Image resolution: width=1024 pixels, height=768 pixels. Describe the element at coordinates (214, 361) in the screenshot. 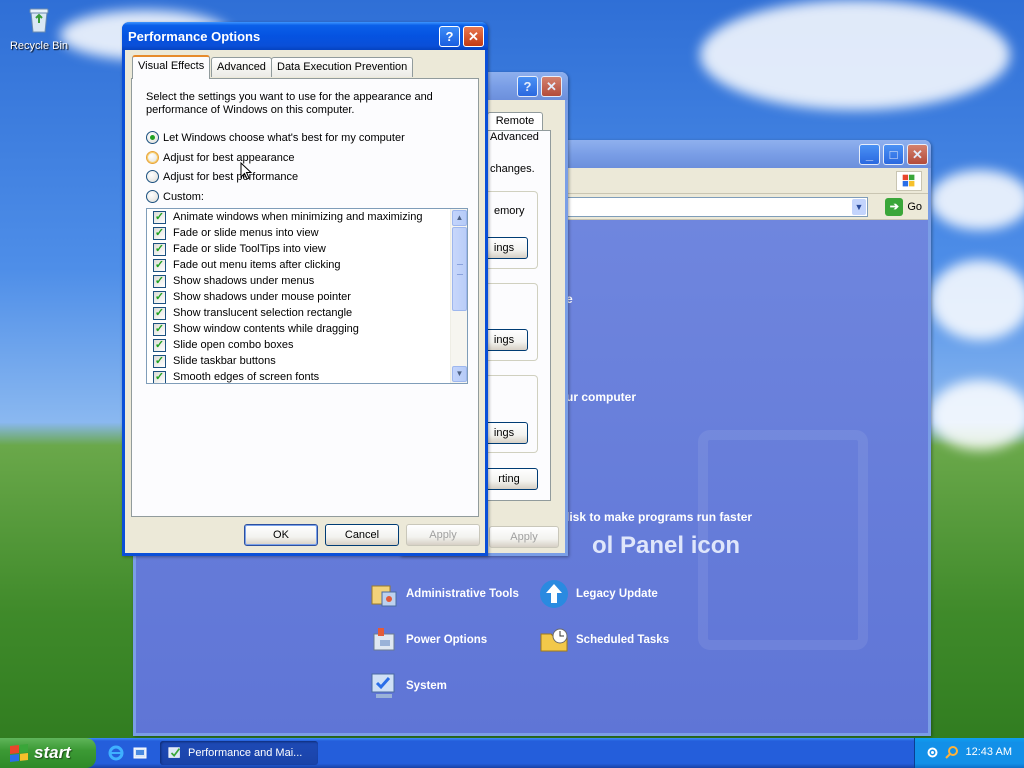

I see `list-item: ✓ Slide taskbar buttons` at that location.